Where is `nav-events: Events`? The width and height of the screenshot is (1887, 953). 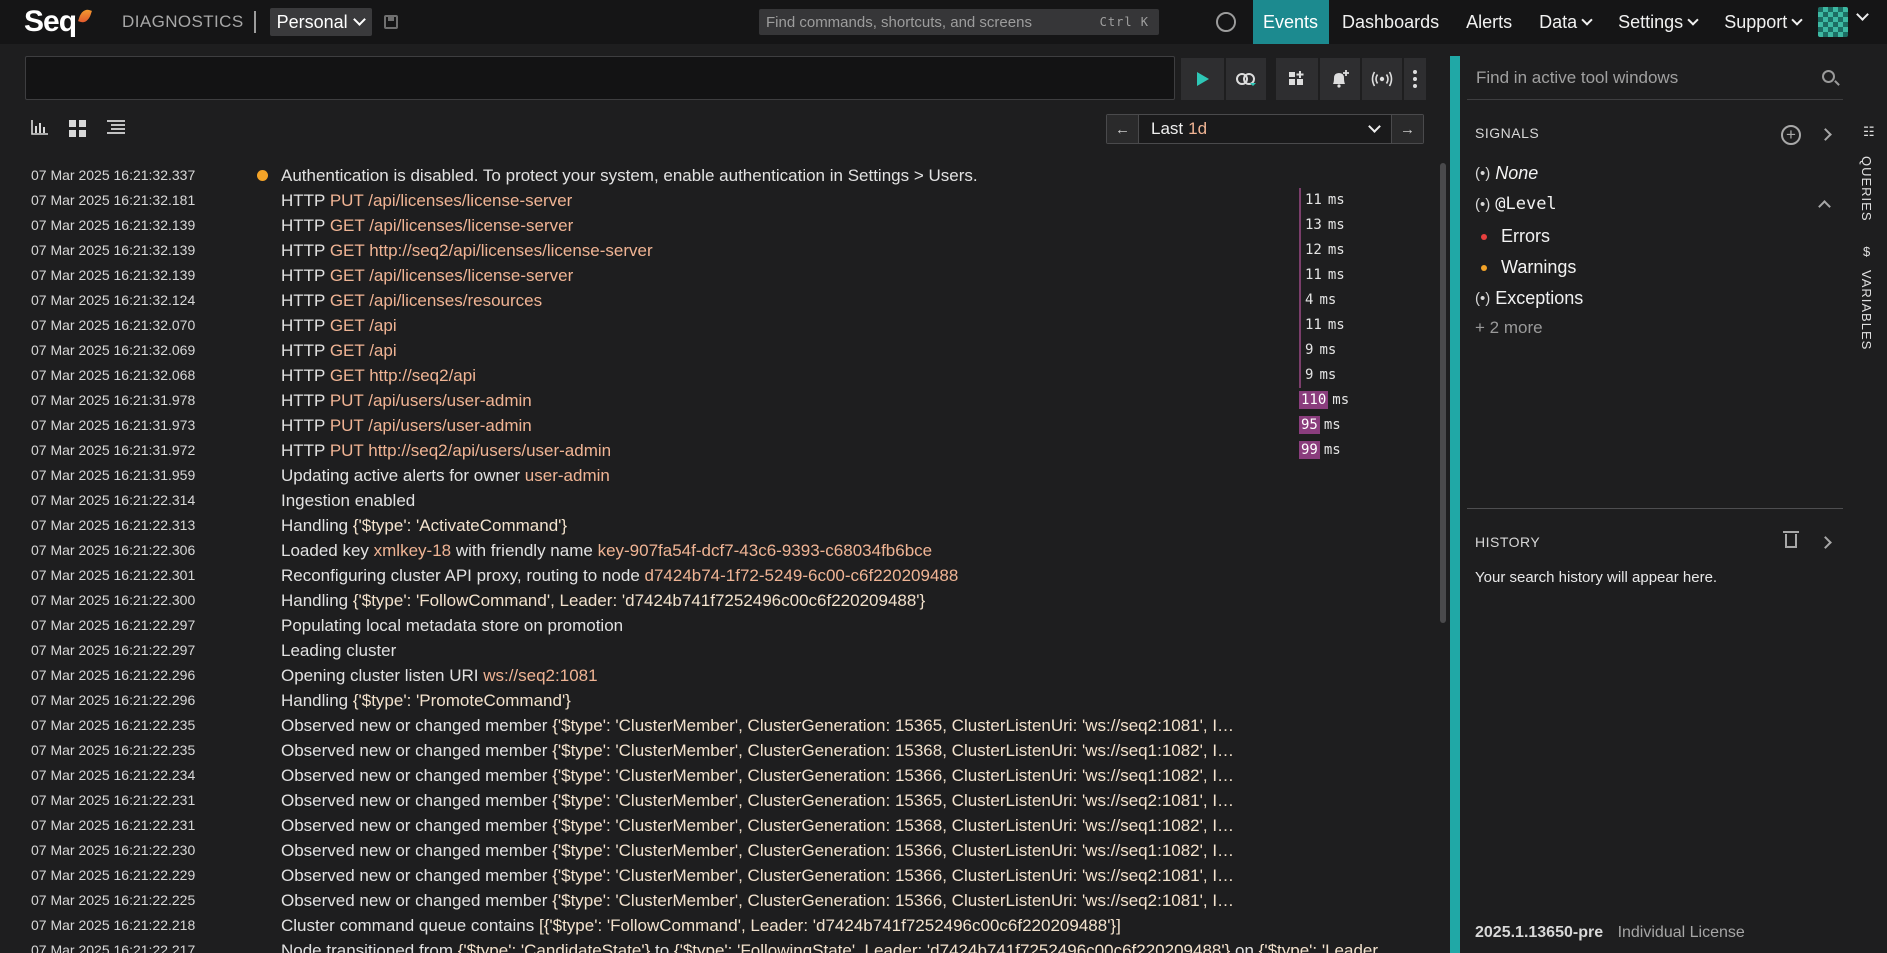 nav-events: Events is located at coordinates (1291, 22).